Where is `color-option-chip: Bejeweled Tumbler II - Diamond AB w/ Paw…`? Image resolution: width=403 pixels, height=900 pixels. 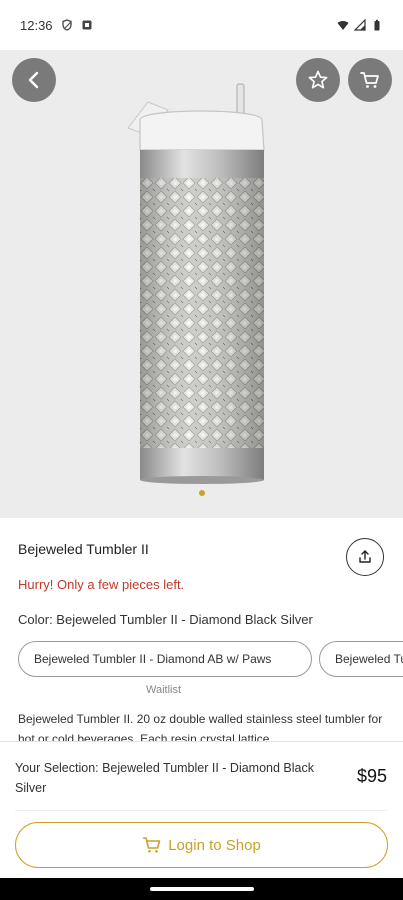 color-option-chip: Bejeweled Tumbler II - Diamond AB w/ Paw… is located at coordinates (165, 659).